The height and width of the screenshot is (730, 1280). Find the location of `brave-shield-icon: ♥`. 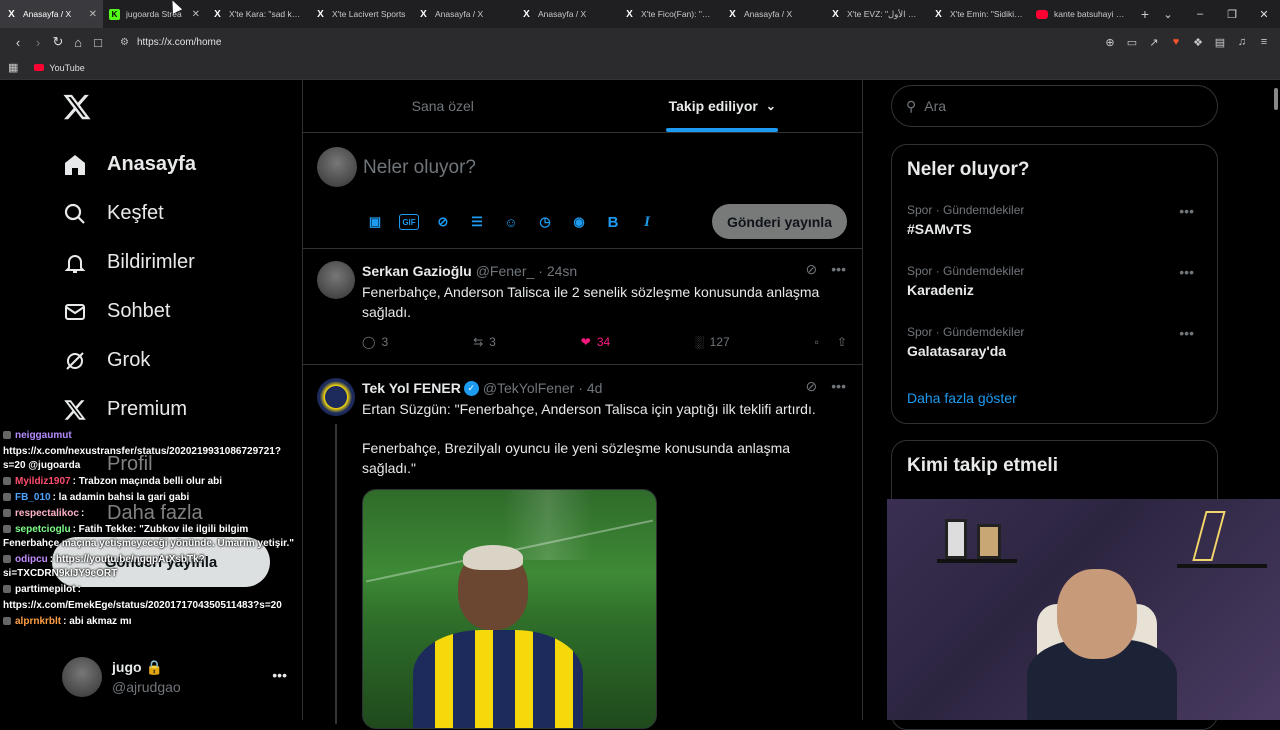

brave-shield-icon: ♥ is located at coordinates (1176, 42).